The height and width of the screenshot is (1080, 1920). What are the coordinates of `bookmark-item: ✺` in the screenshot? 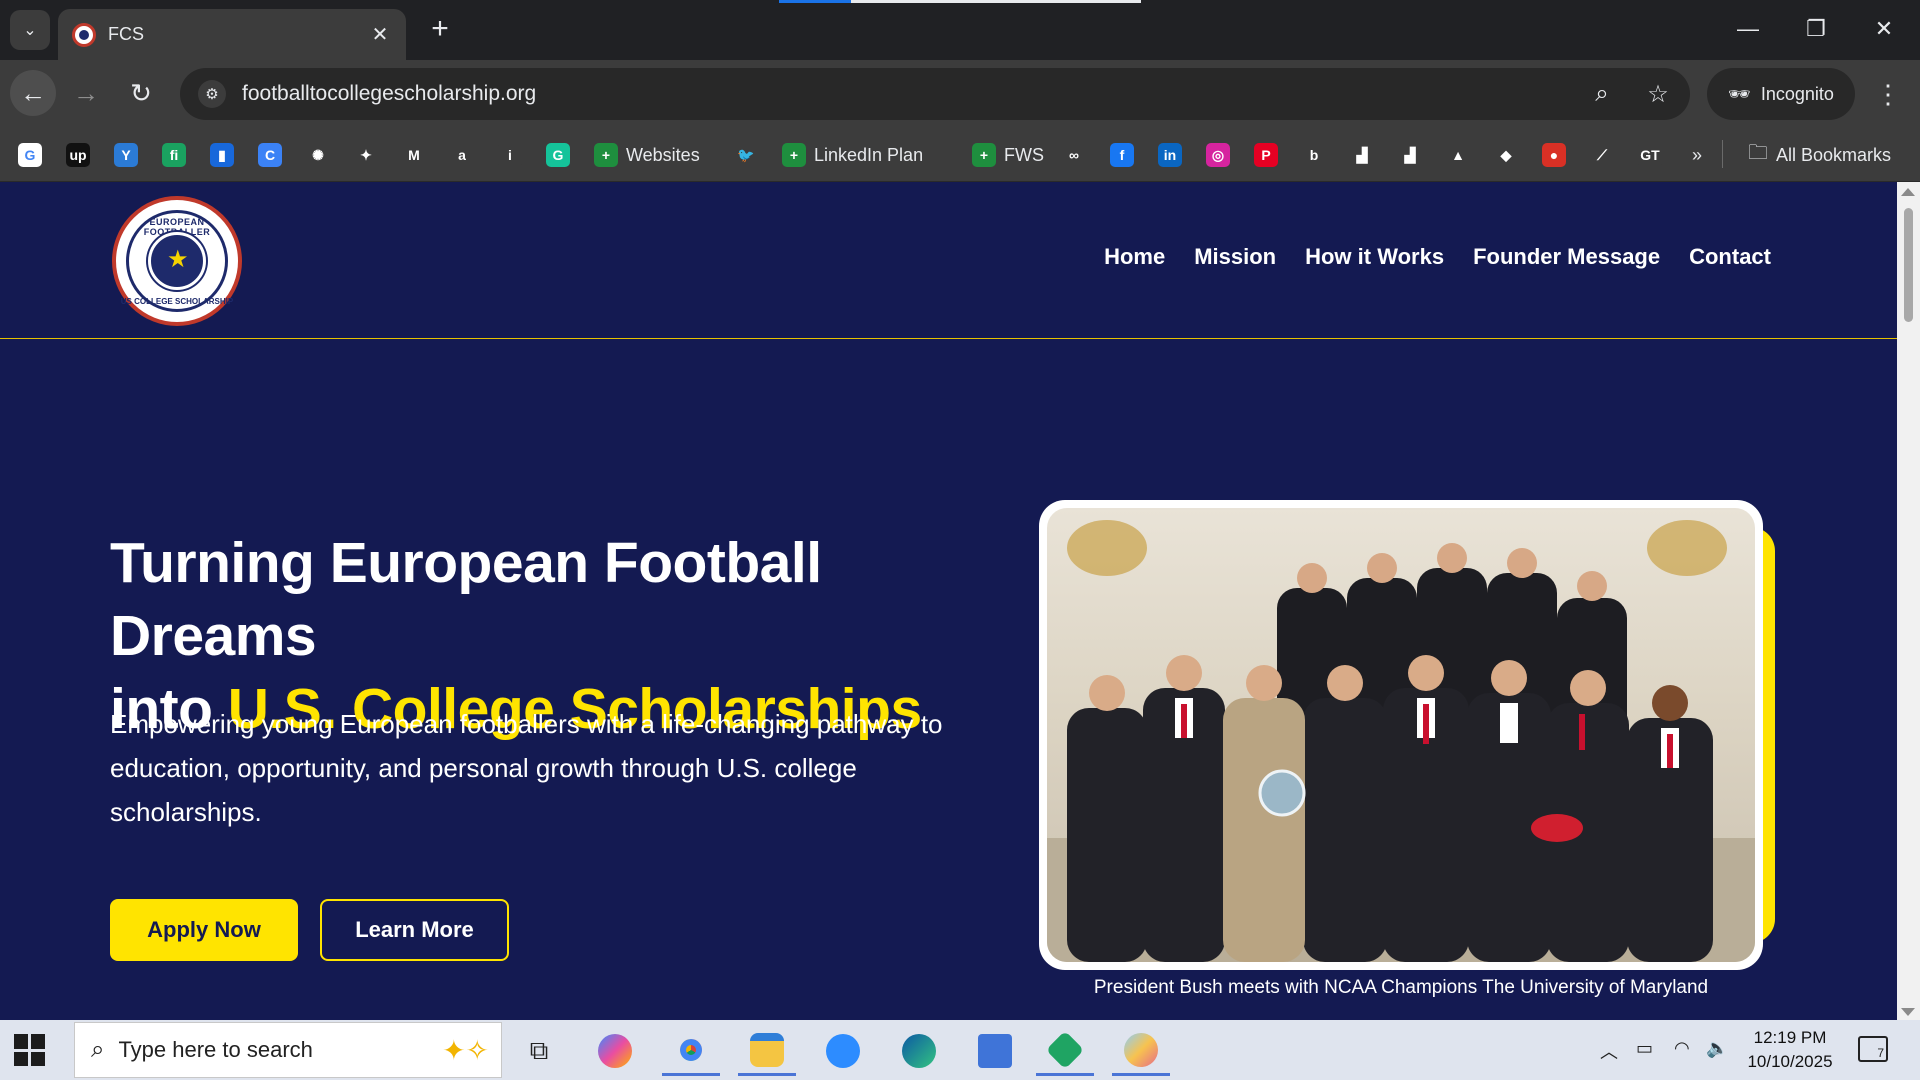 It's located at (318, 155).